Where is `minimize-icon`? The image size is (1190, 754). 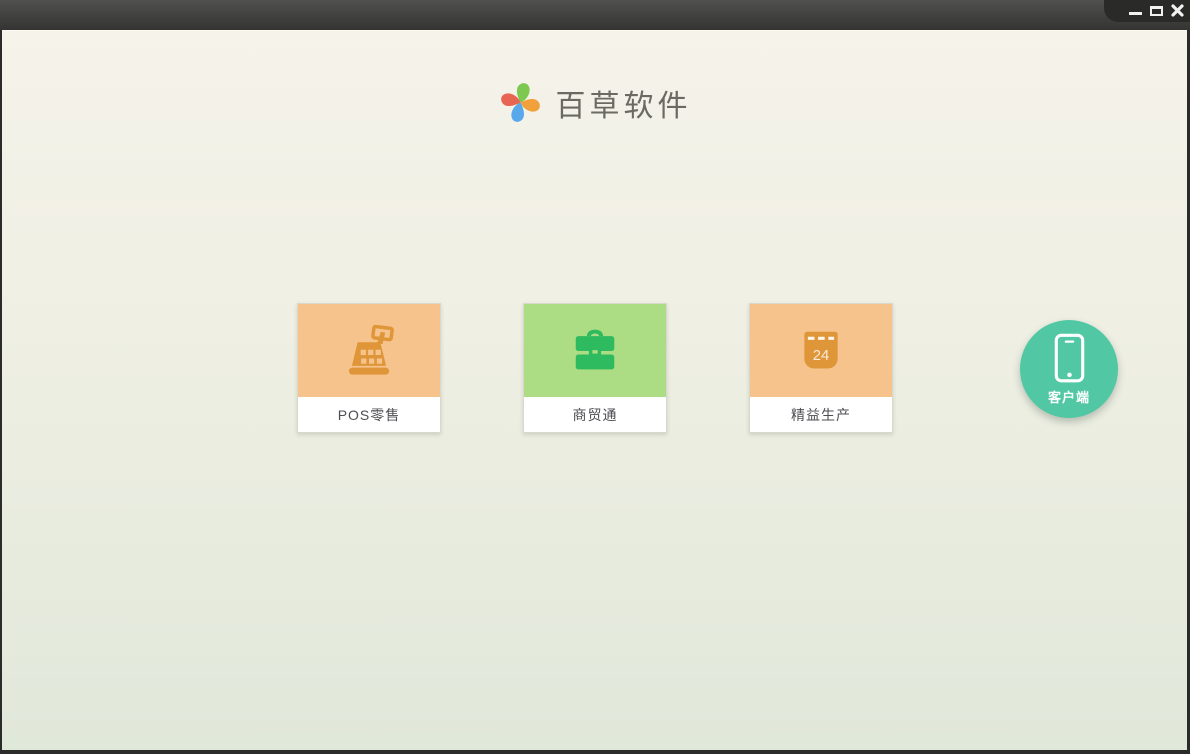
minimize-icon is located at coordinates (1135, 13).